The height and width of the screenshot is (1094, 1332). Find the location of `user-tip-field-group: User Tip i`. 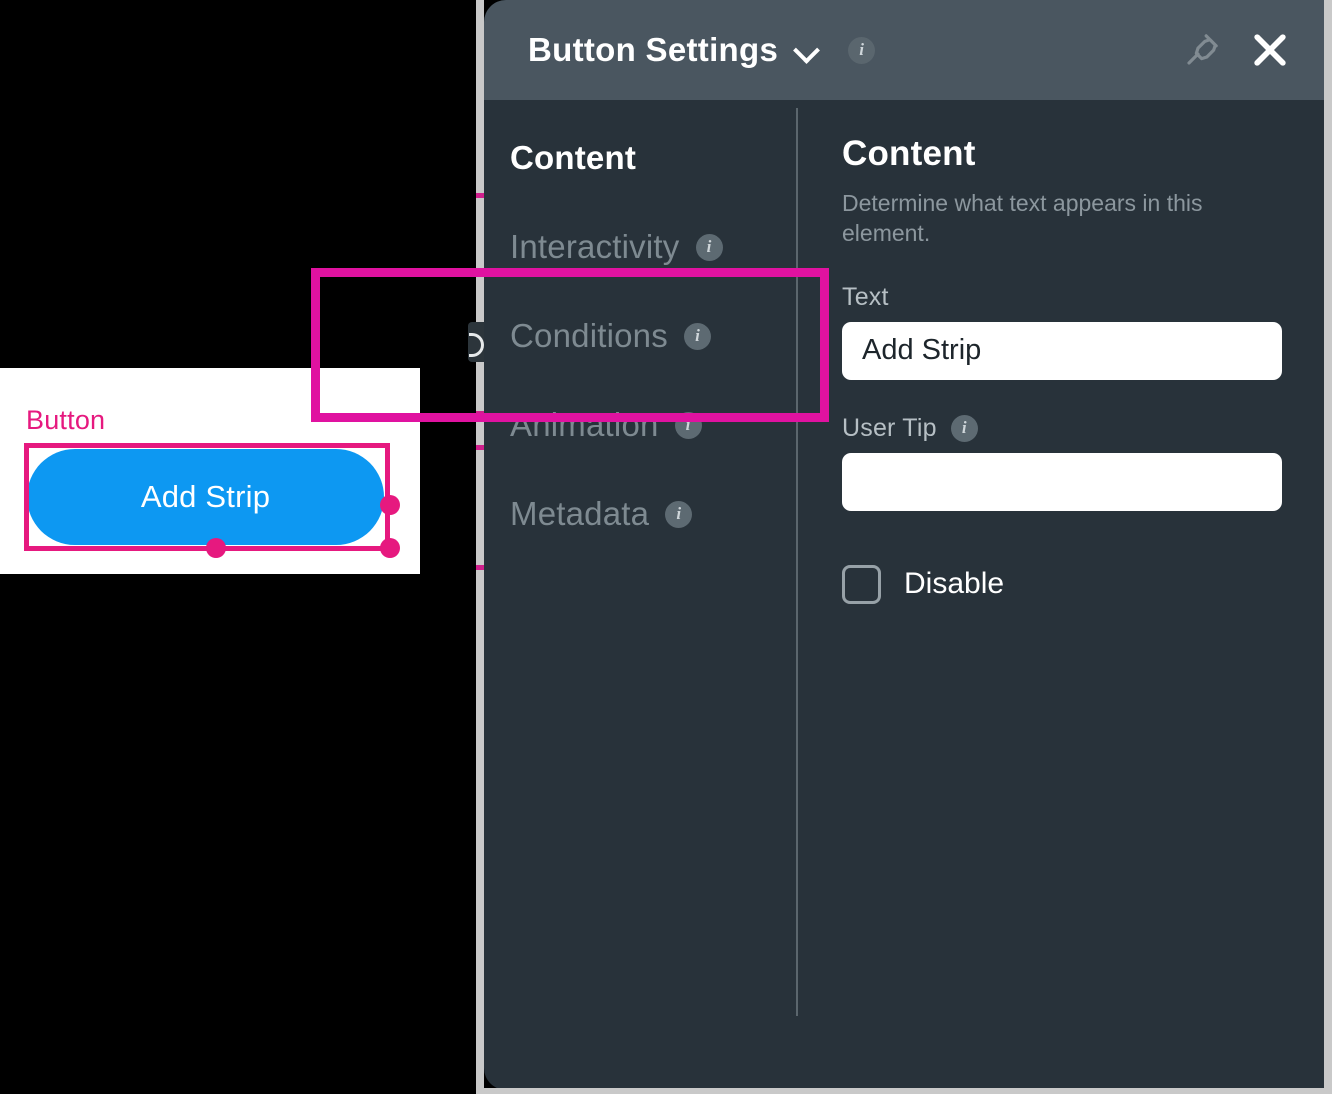

user-tip-field-group: User Tip i is located at coordinates (1084, 462).